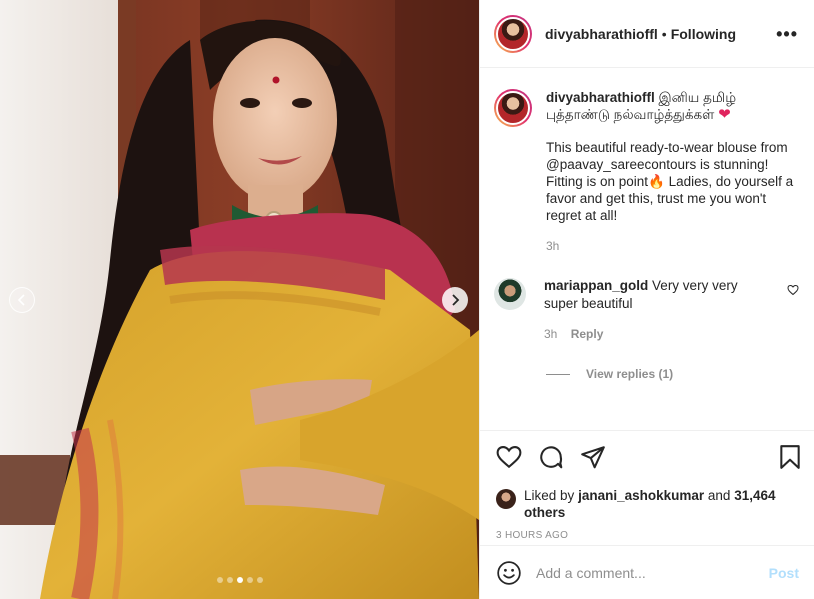 This screenshot has height=599, width=814. Describe the element at coordinates (651, 334) in the screenshot. I see `comment-meta: 3h Reply` at that location.